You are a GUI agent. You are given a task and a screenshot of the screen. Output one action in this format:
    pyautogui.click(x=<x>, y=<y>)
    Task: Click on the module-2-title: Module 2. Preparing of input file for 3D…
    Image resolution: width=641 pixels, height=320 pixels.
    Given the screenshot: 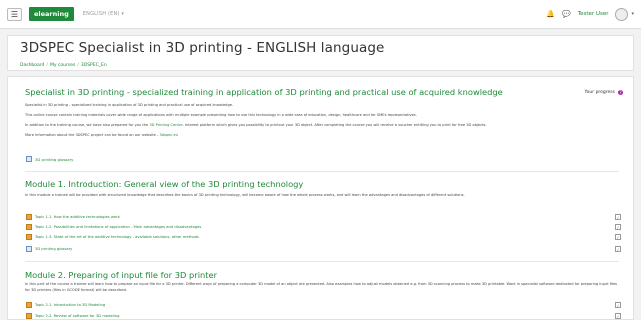 What is the action you would take?
    pyautogui.click(x=121, y=275)
    